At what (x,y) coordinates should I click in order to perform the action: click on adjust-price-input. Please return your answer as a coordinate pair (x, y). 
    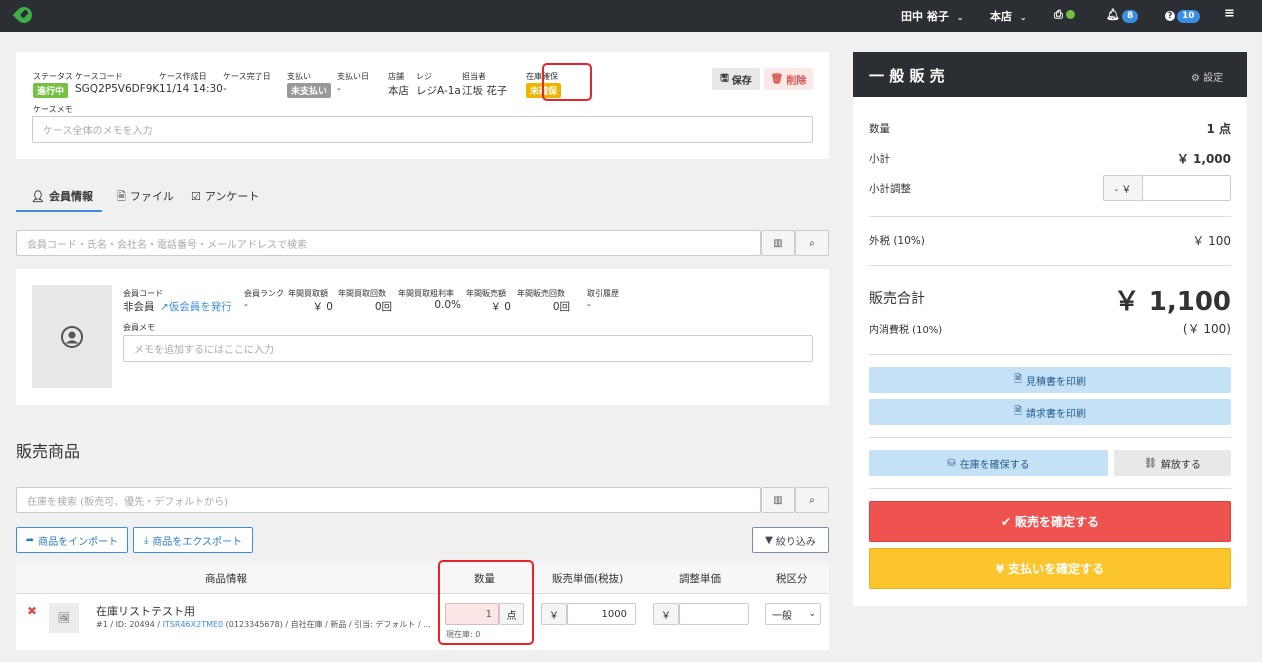
    Looking at the image, I should click on (714, 614).